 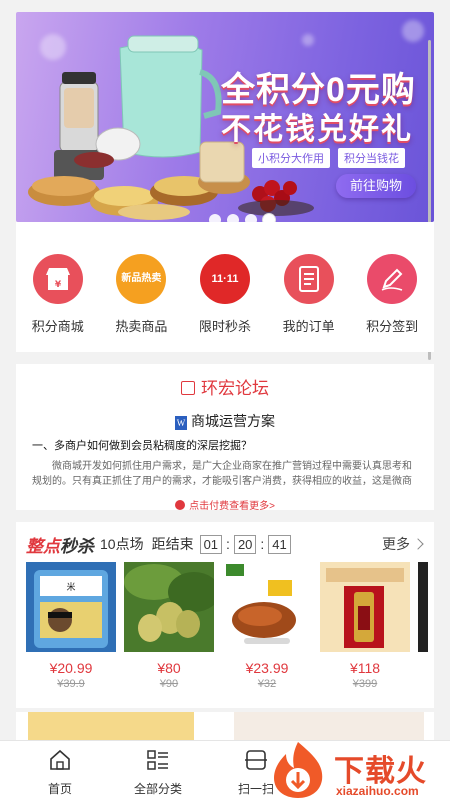 I want to click on forum-paid-more-link: 点击付费查看更多>, so click(x=225, y=504).